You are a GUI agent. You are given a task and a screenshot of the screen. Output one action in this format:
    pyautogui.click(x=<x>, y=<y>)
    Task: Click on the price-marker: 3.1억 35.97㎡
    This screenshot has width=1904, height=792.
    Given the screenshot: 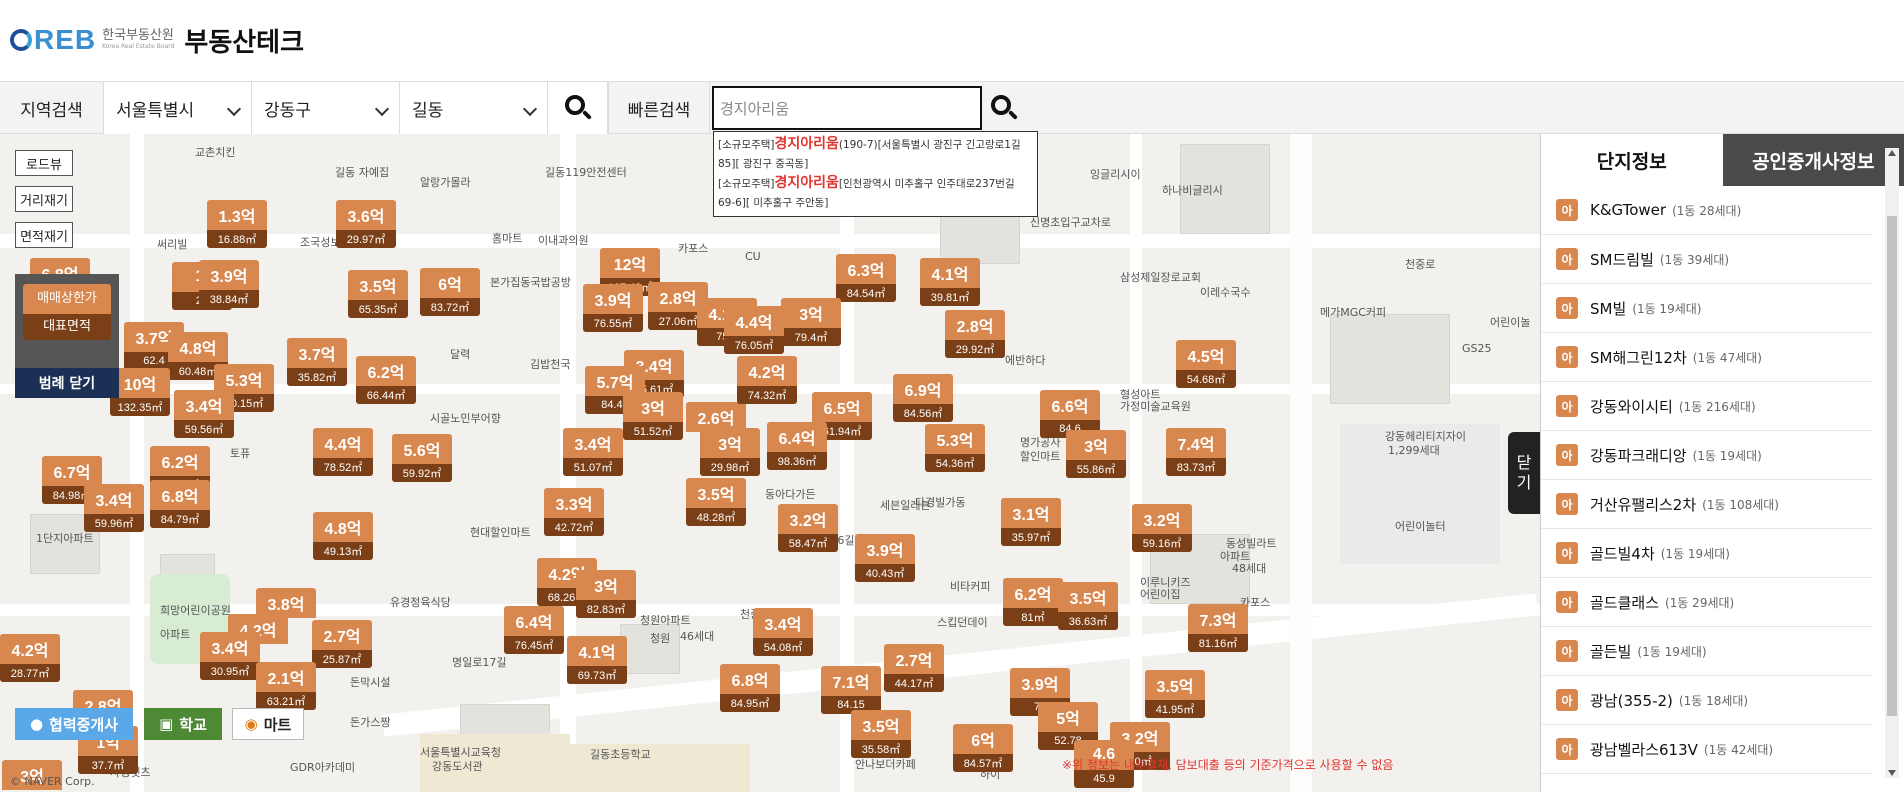 What is the action you would take?
    pyautogui.click(x=1031, y=522)
    